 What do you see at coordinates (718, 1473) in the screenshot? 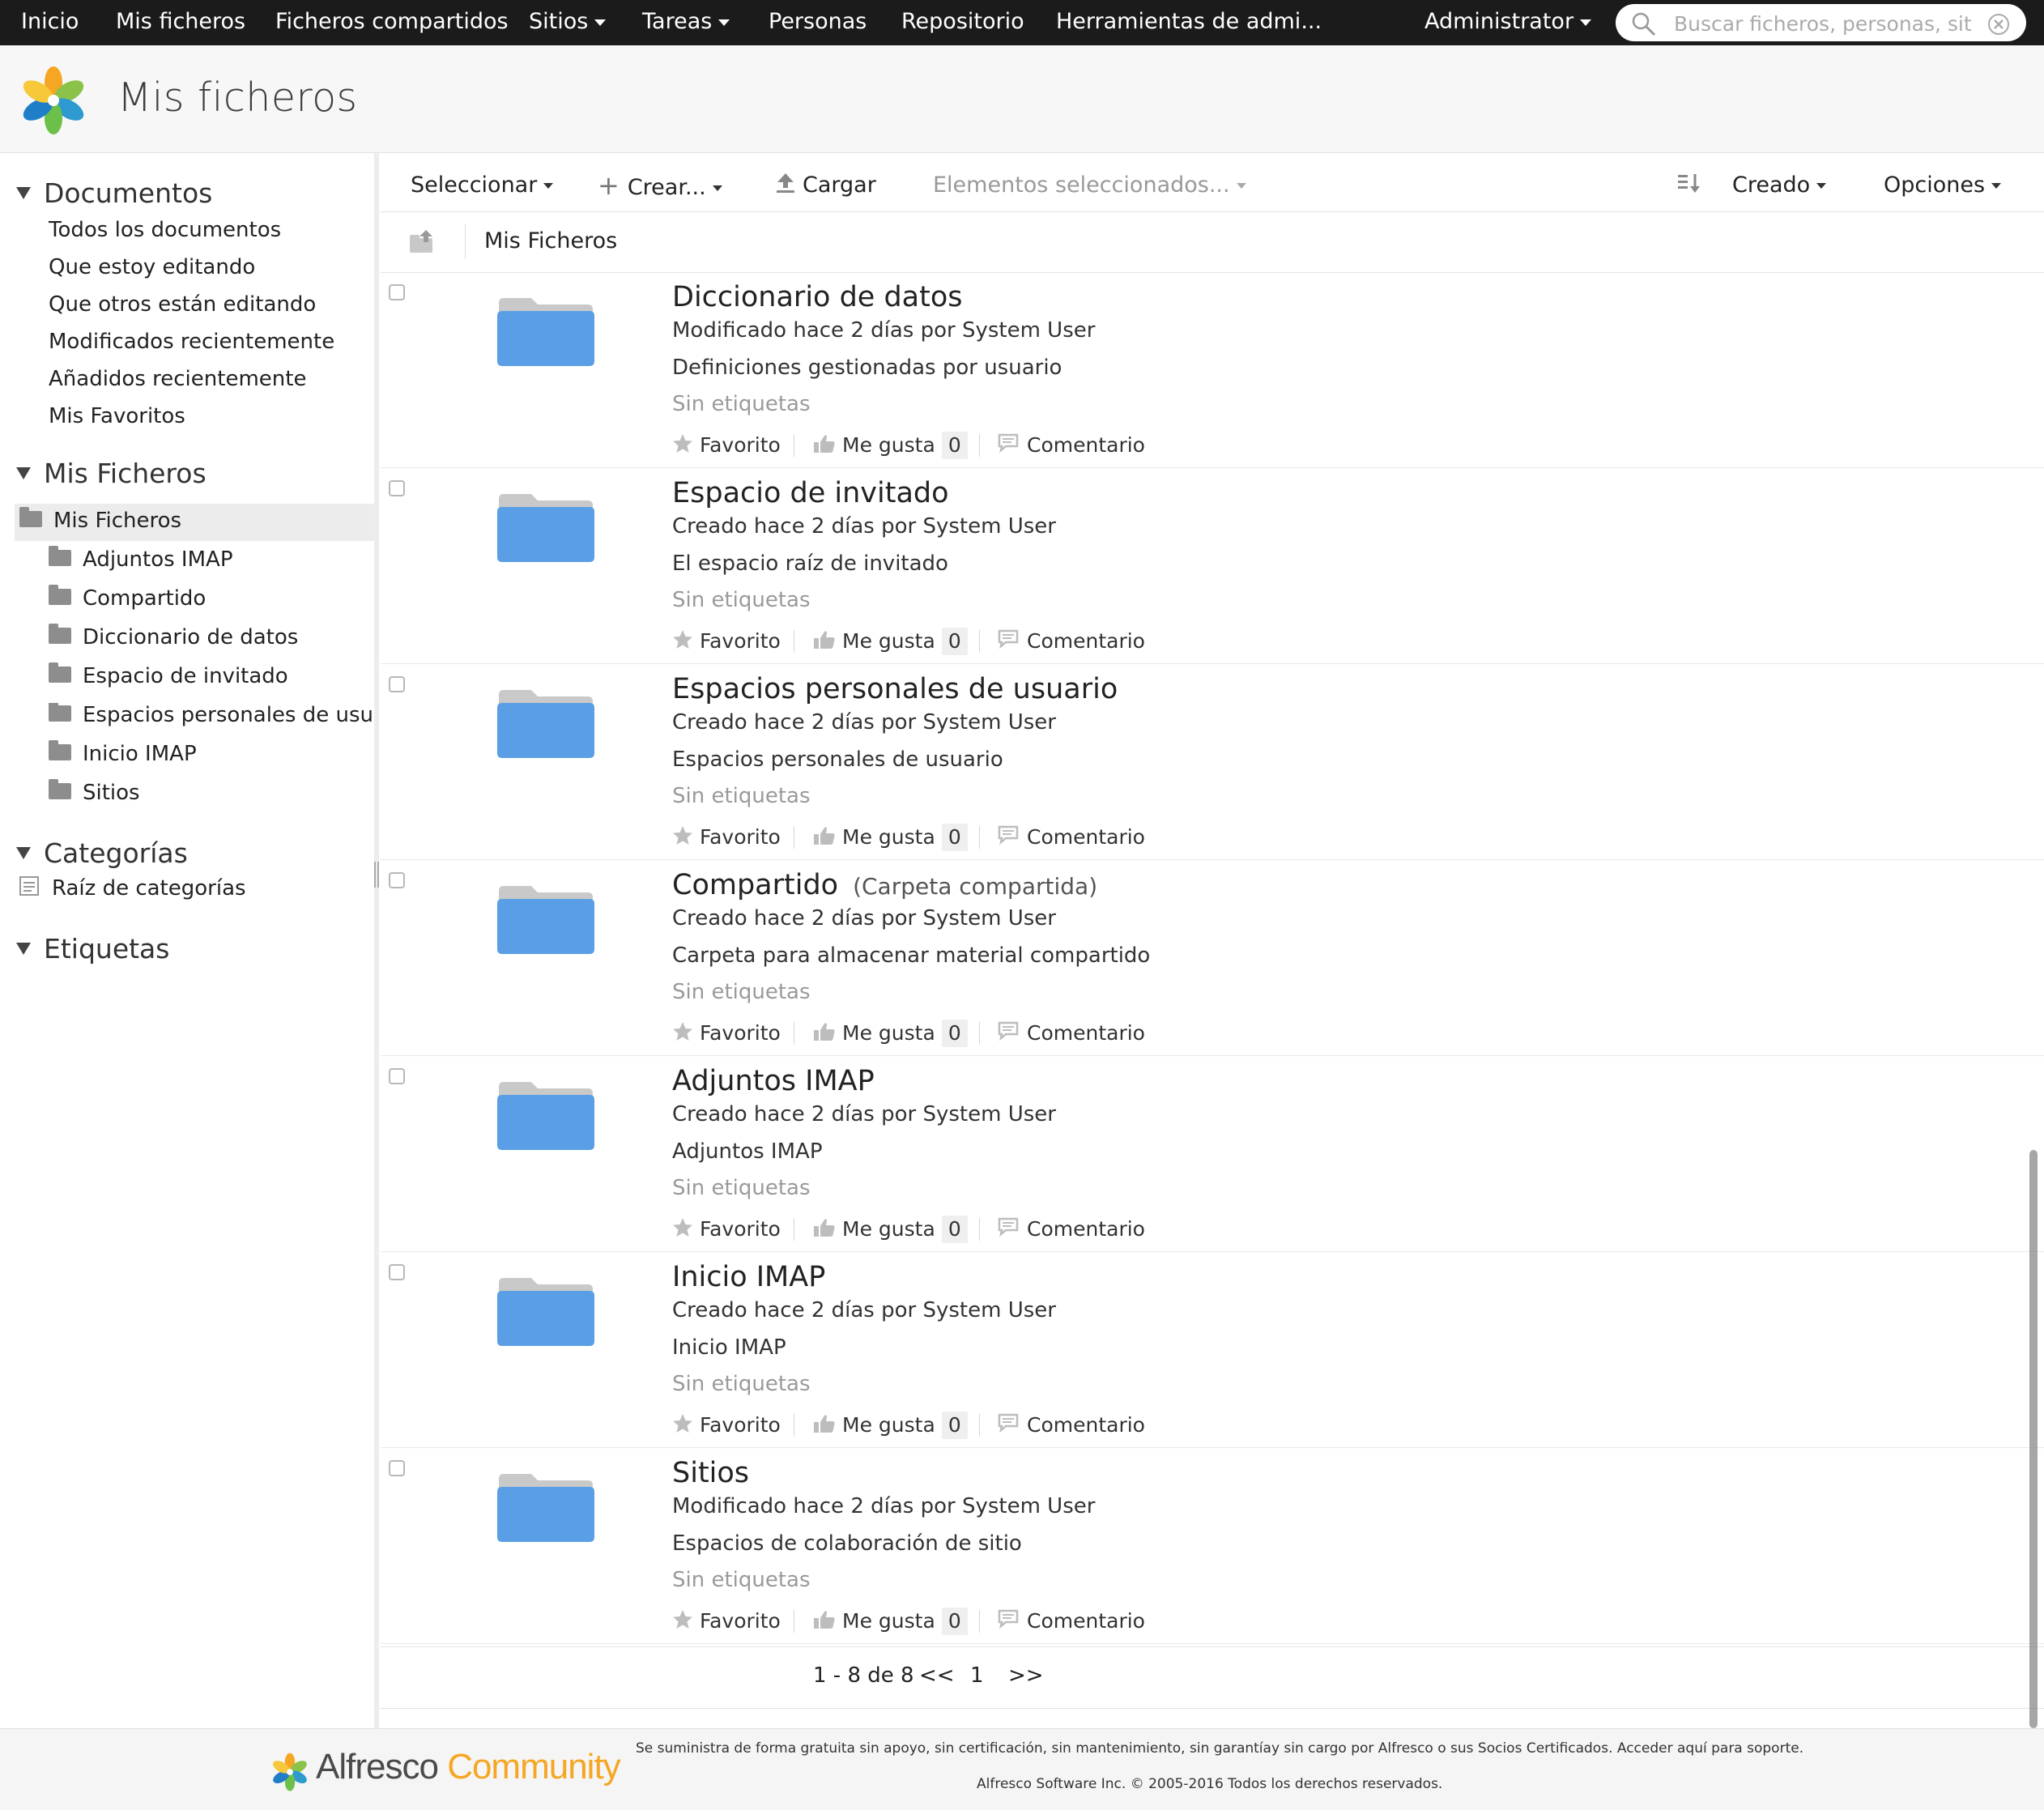
I see `row-title: Sitios` at bounding box center [718, 1473].